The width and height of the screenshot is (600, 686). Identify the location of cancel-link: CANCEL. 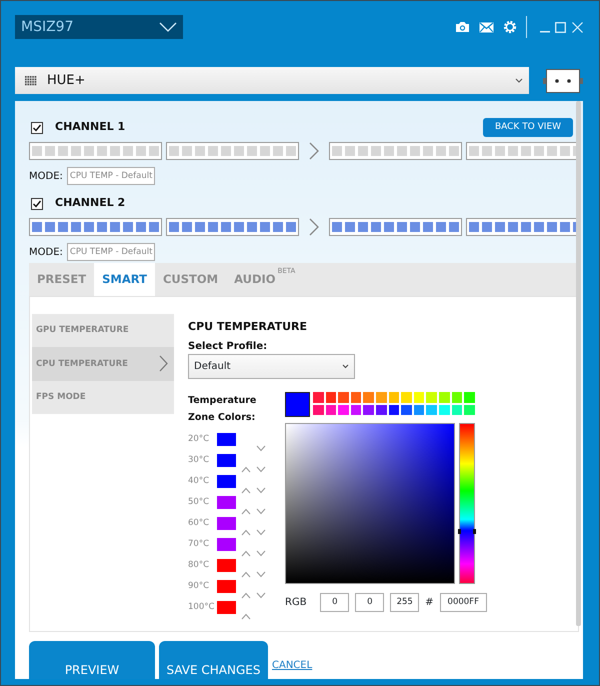
(292, 668).